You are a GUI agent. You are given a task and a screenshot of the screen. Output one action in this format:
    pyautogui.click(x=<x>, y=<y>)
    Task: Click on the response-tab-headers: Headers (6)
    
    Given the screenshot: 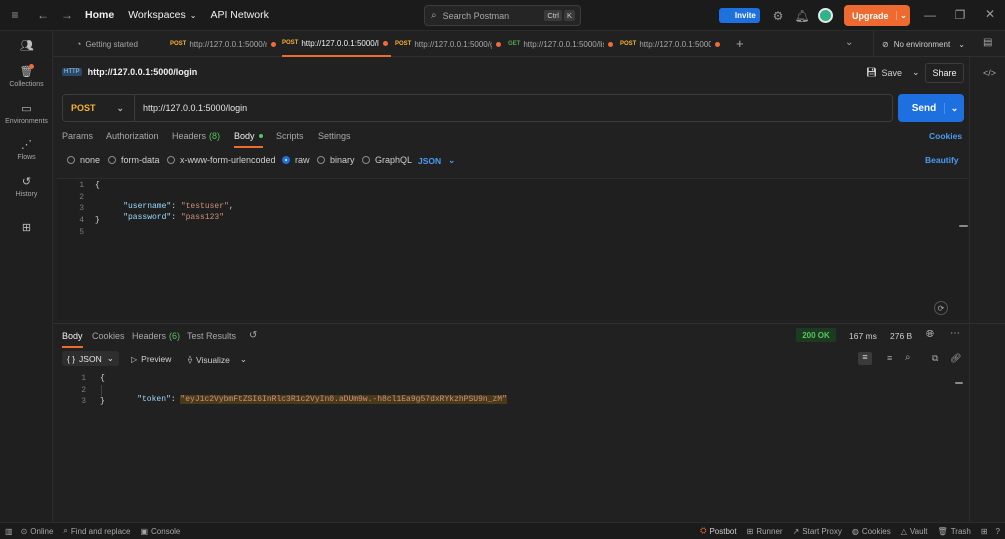 What is the action you would take?
    pyautogui.click(x=156, y=336)
    